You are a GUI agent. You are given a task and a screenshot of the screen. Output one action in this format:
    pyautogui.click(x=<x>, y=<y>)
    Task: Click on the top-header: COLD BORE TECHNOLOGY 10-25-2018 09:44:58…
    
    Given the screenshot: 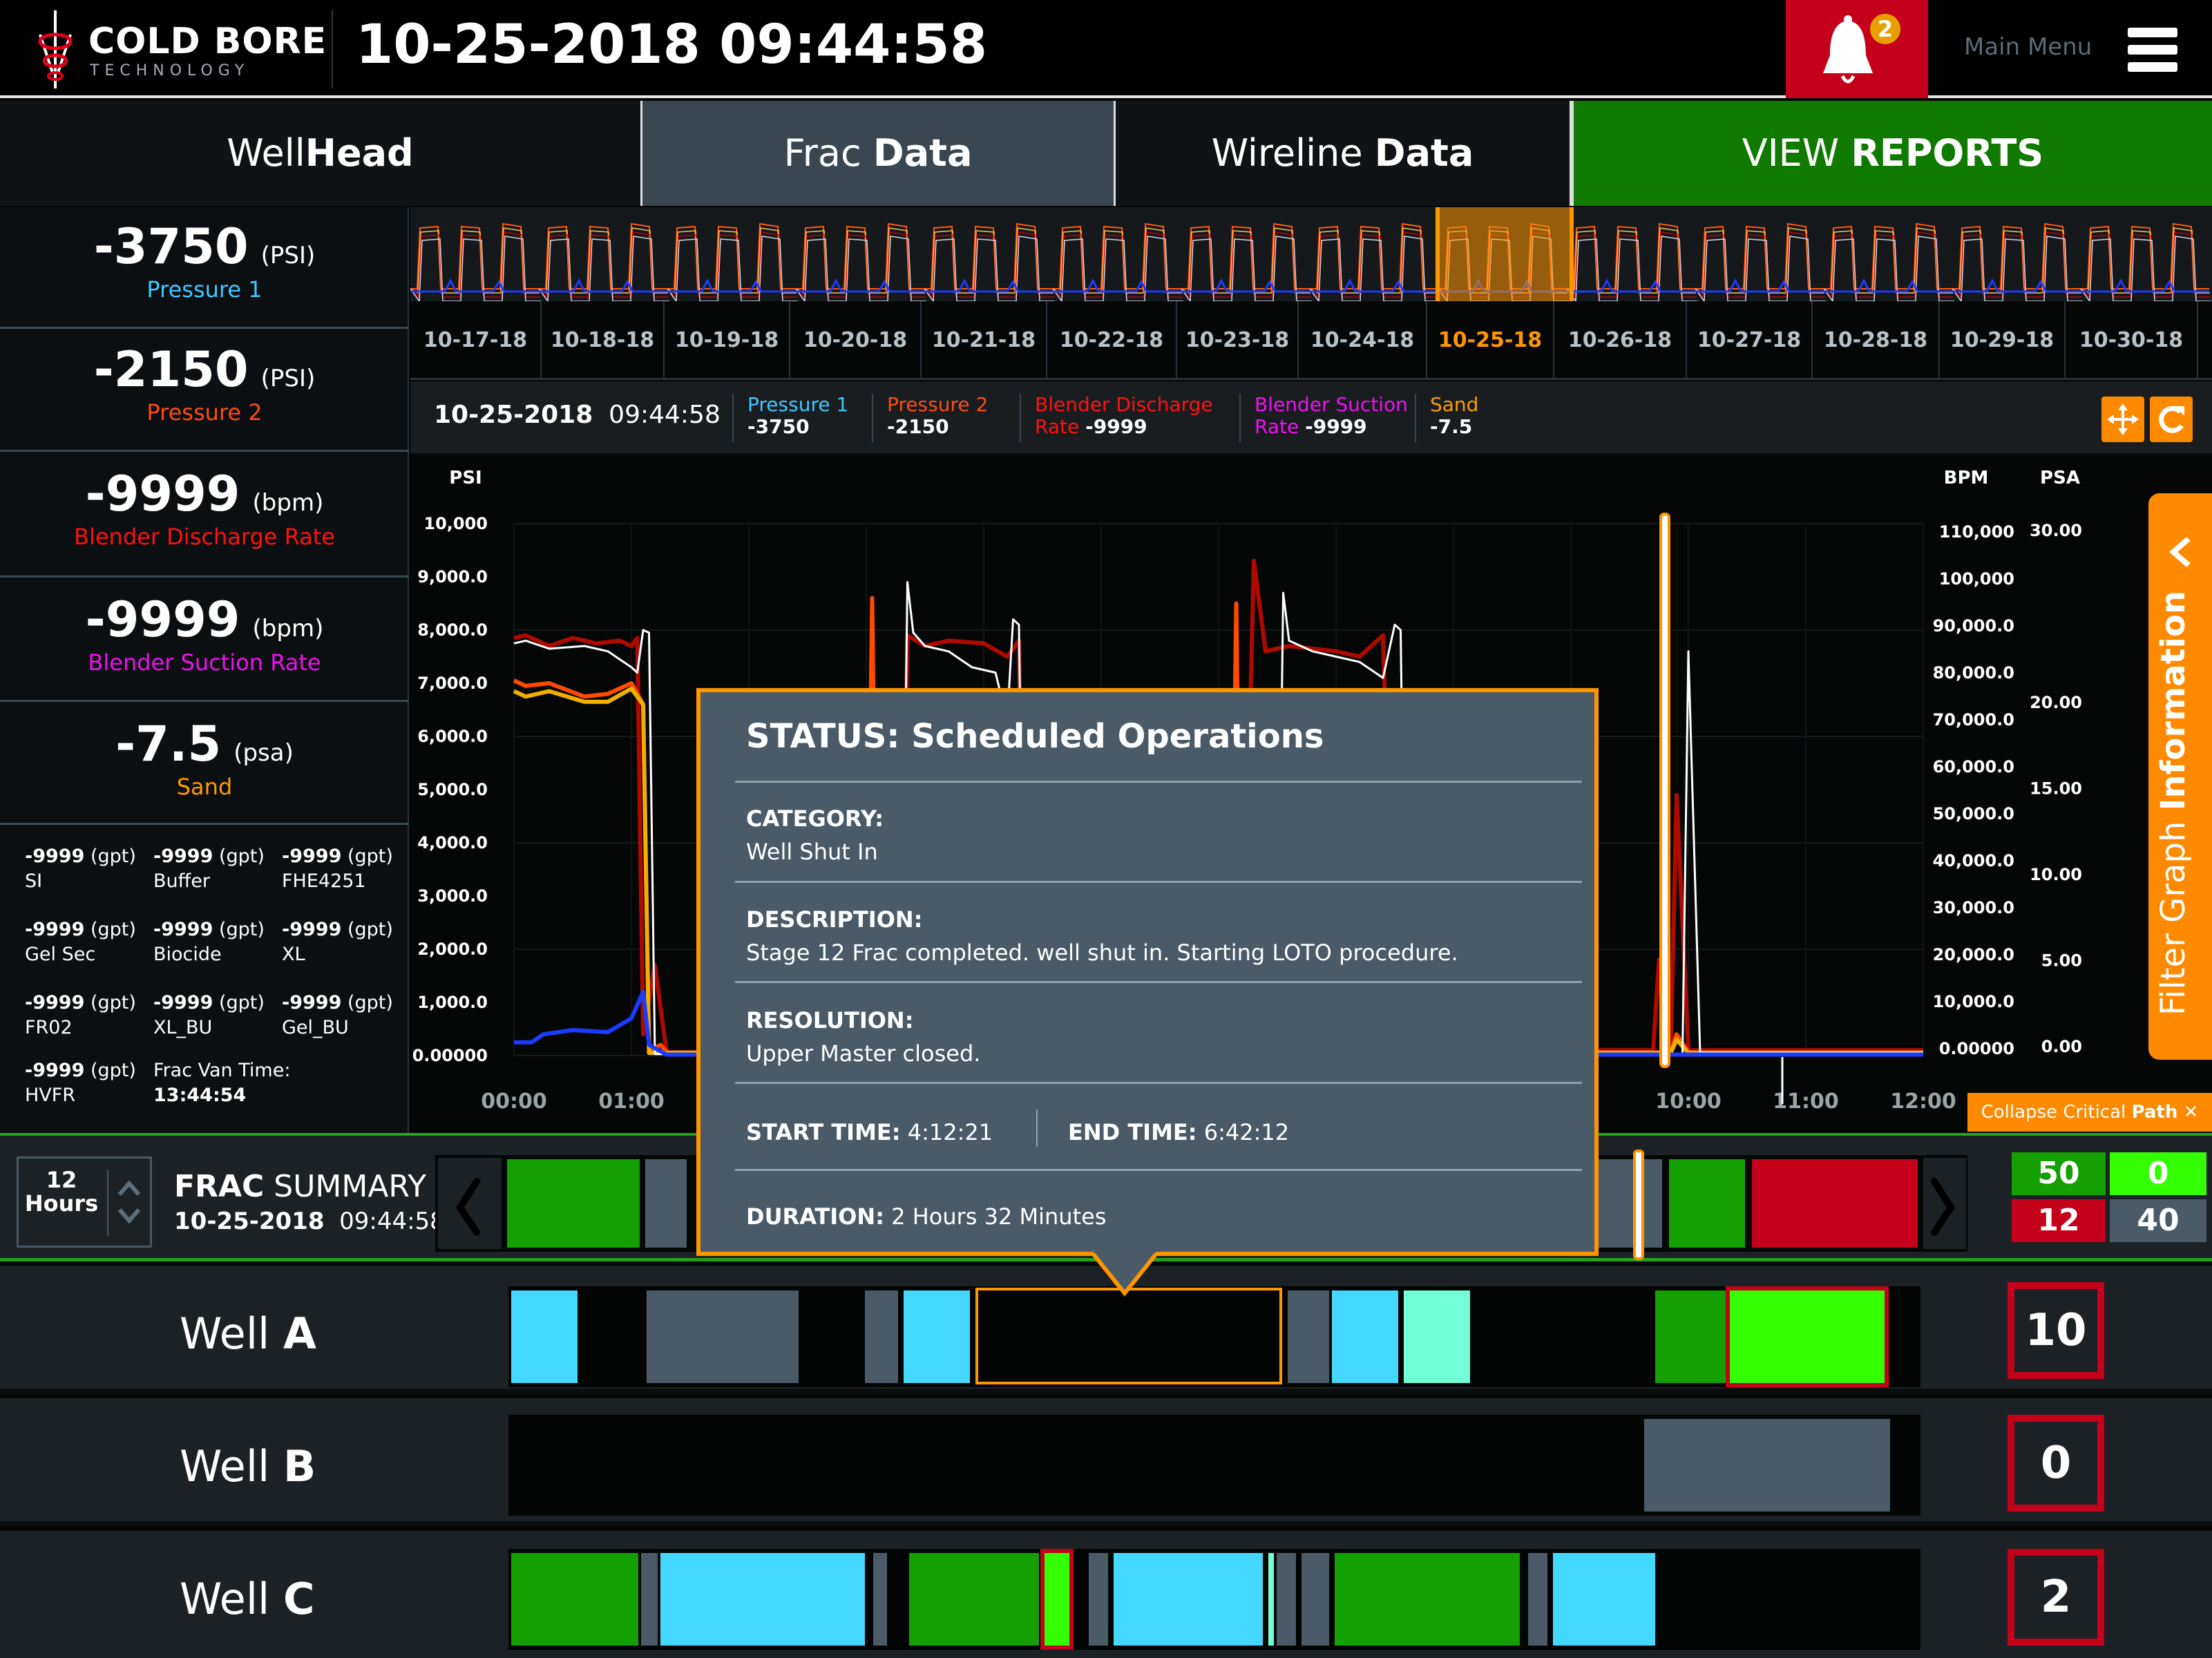 What is the action you would take?
    pyautogui.click(x=1106, y=49)
    